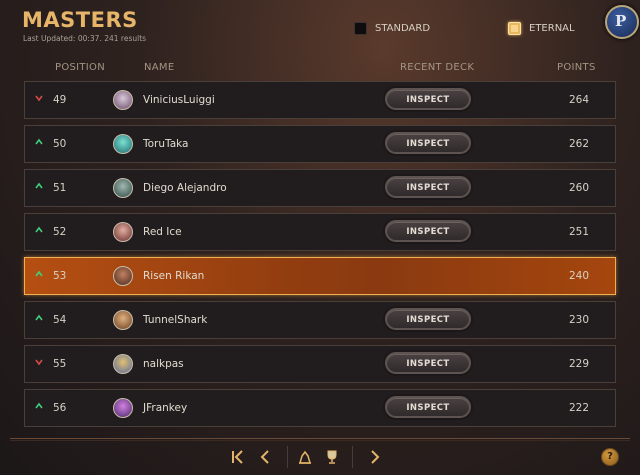 The image size is (640, 475). Describe the element at coordinates (552, 28) in the screenshot. I see `filter-eternal-label: ETERNAL` at that location.